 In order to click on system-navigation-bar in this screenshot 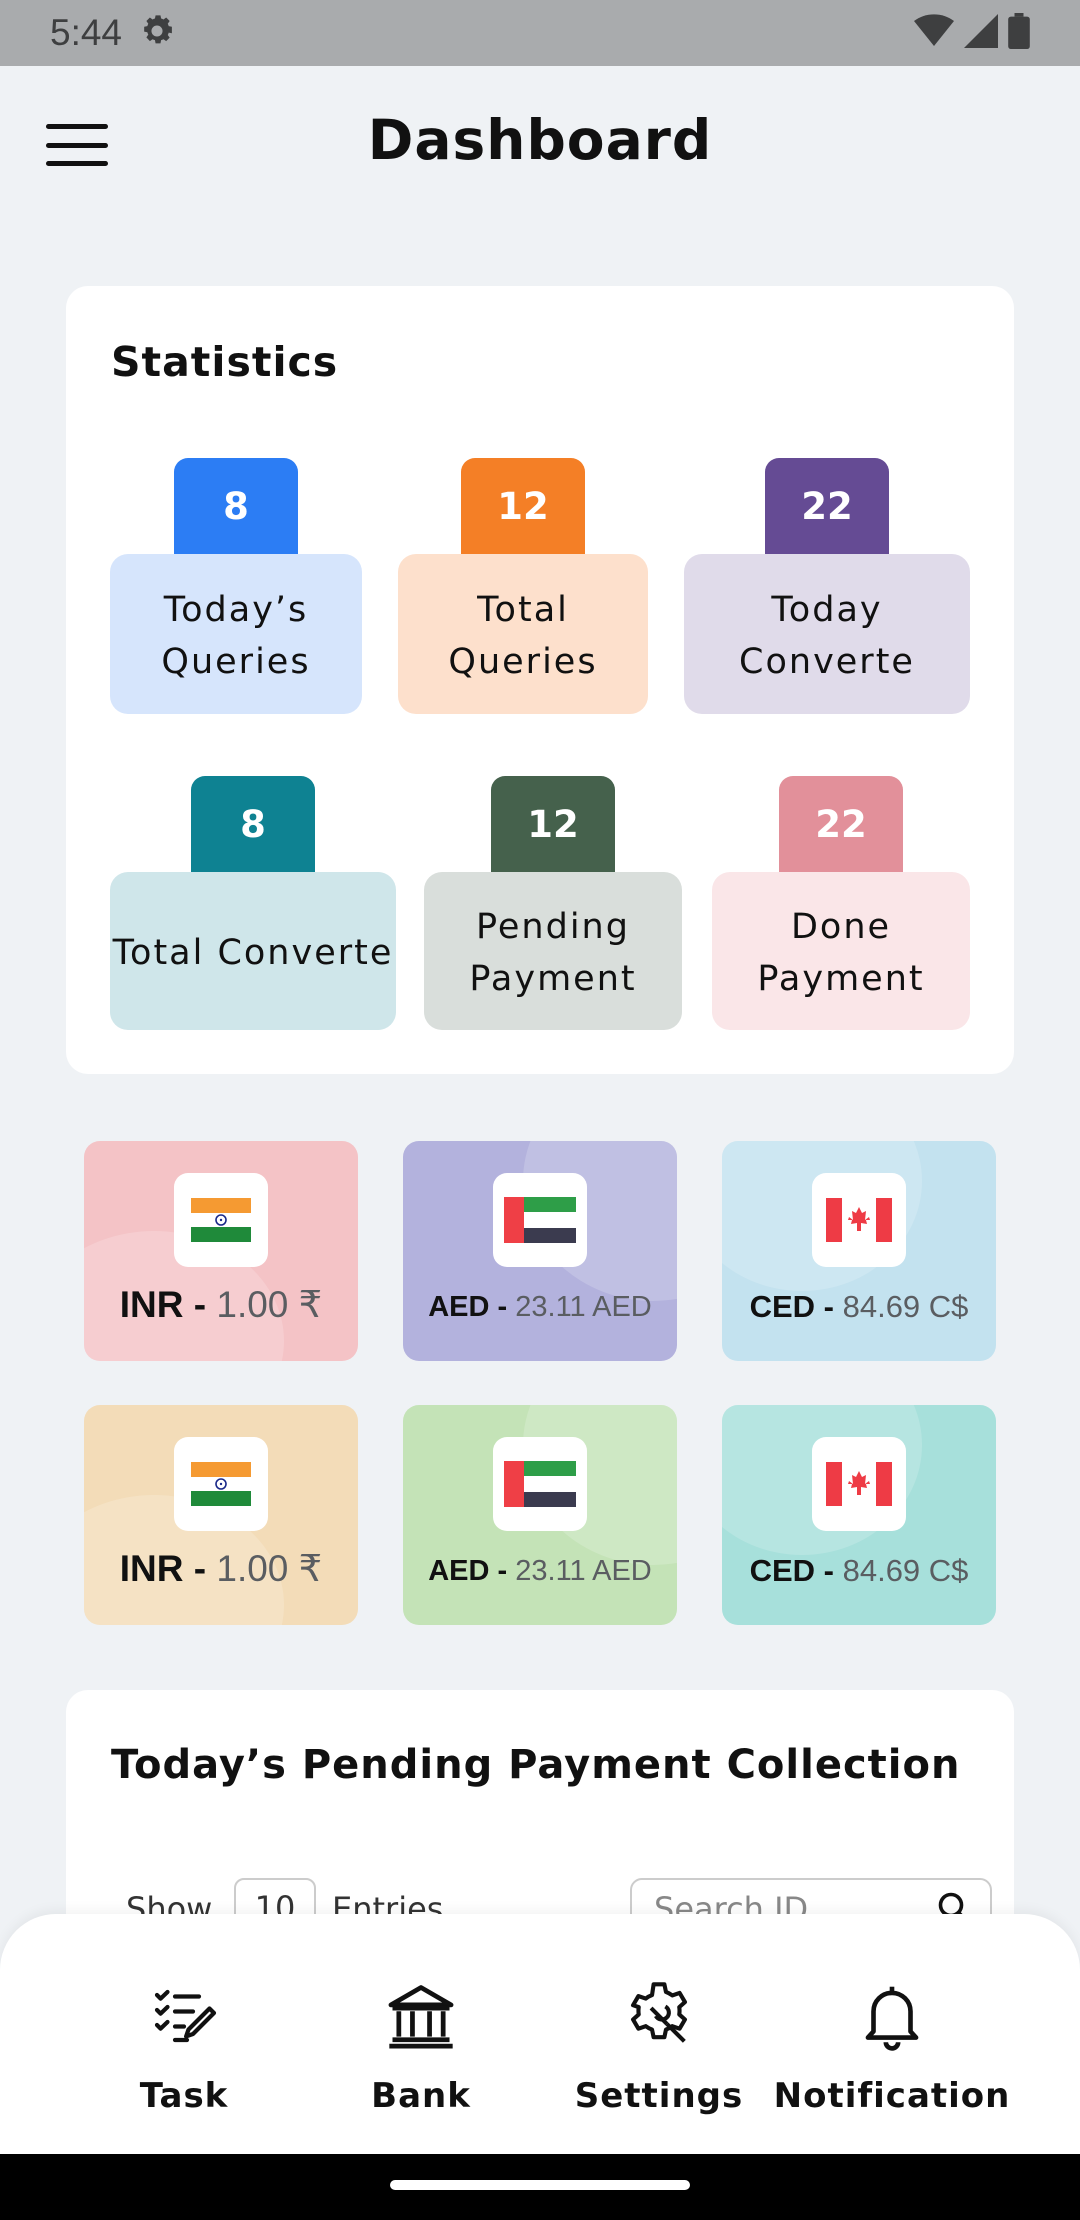, I will do `click(540, 2187)`.